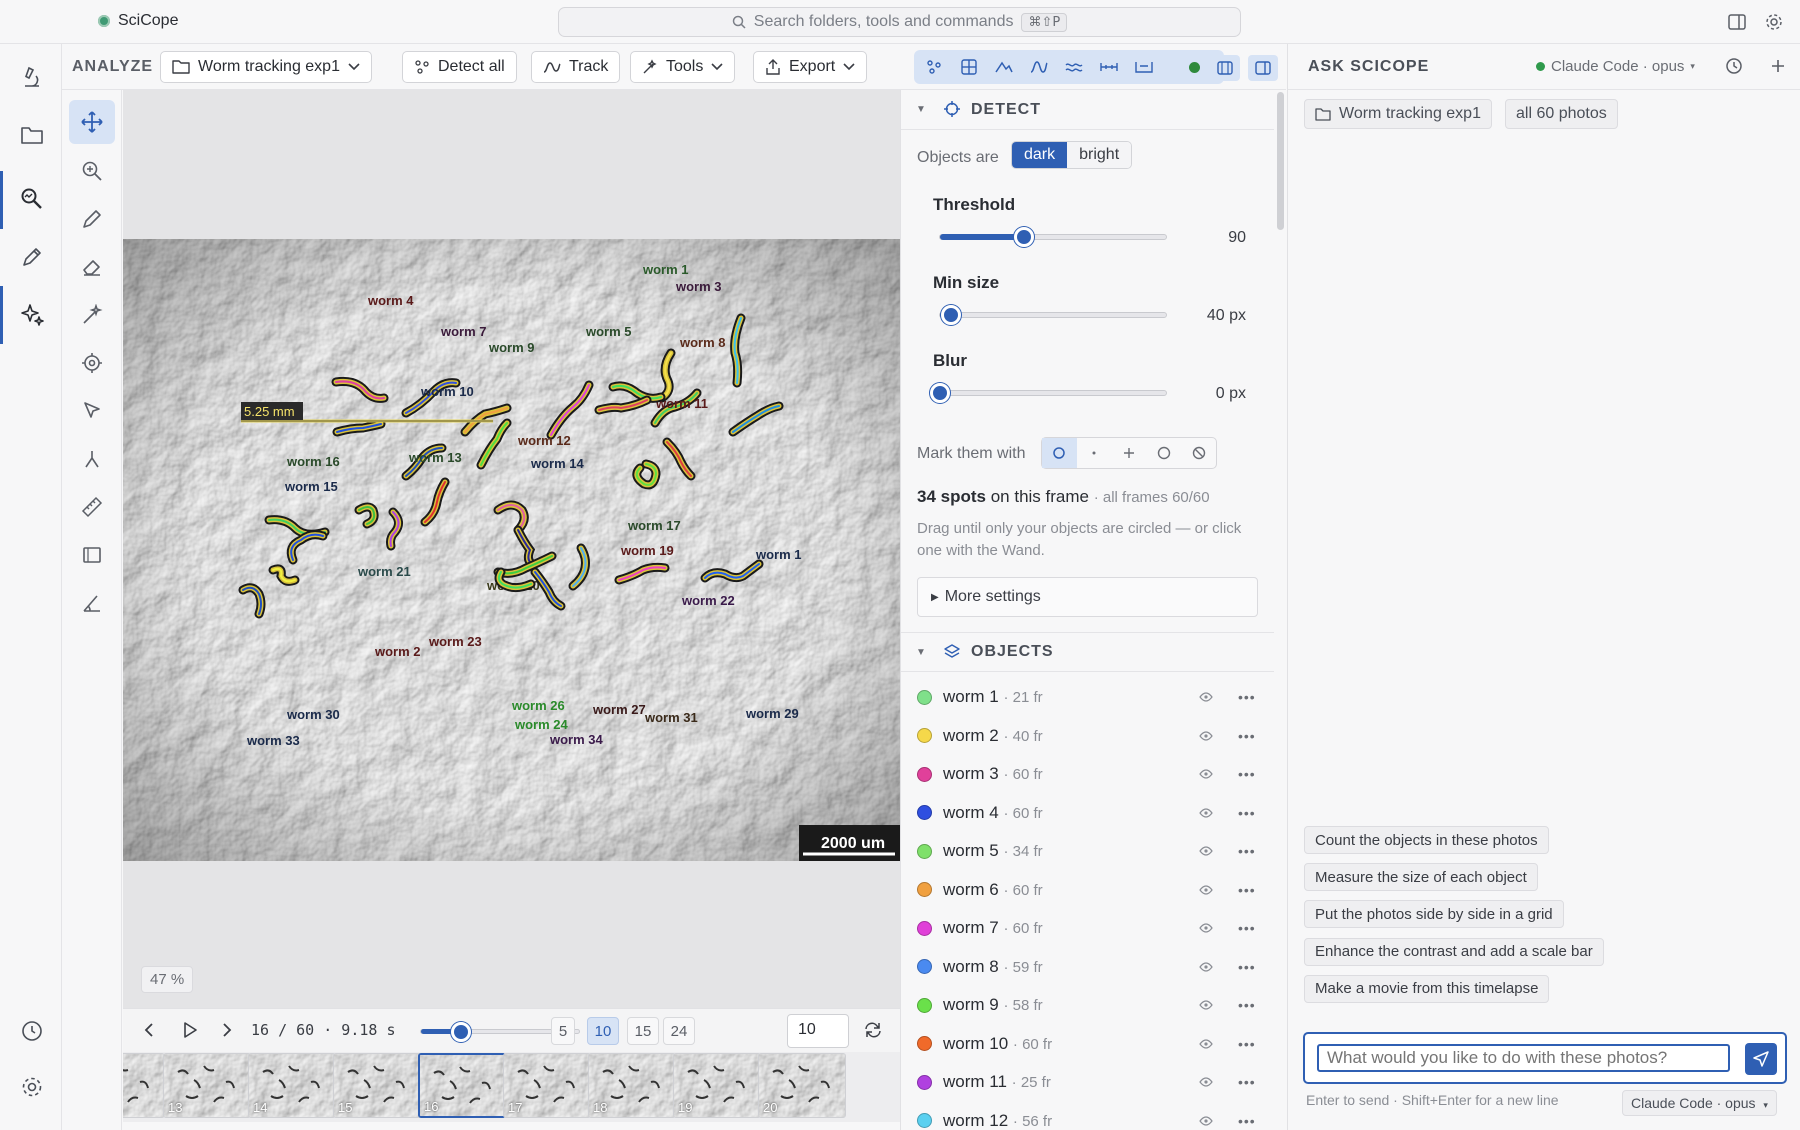  I want to click on frame-thumbnail, so click(144, 1085).